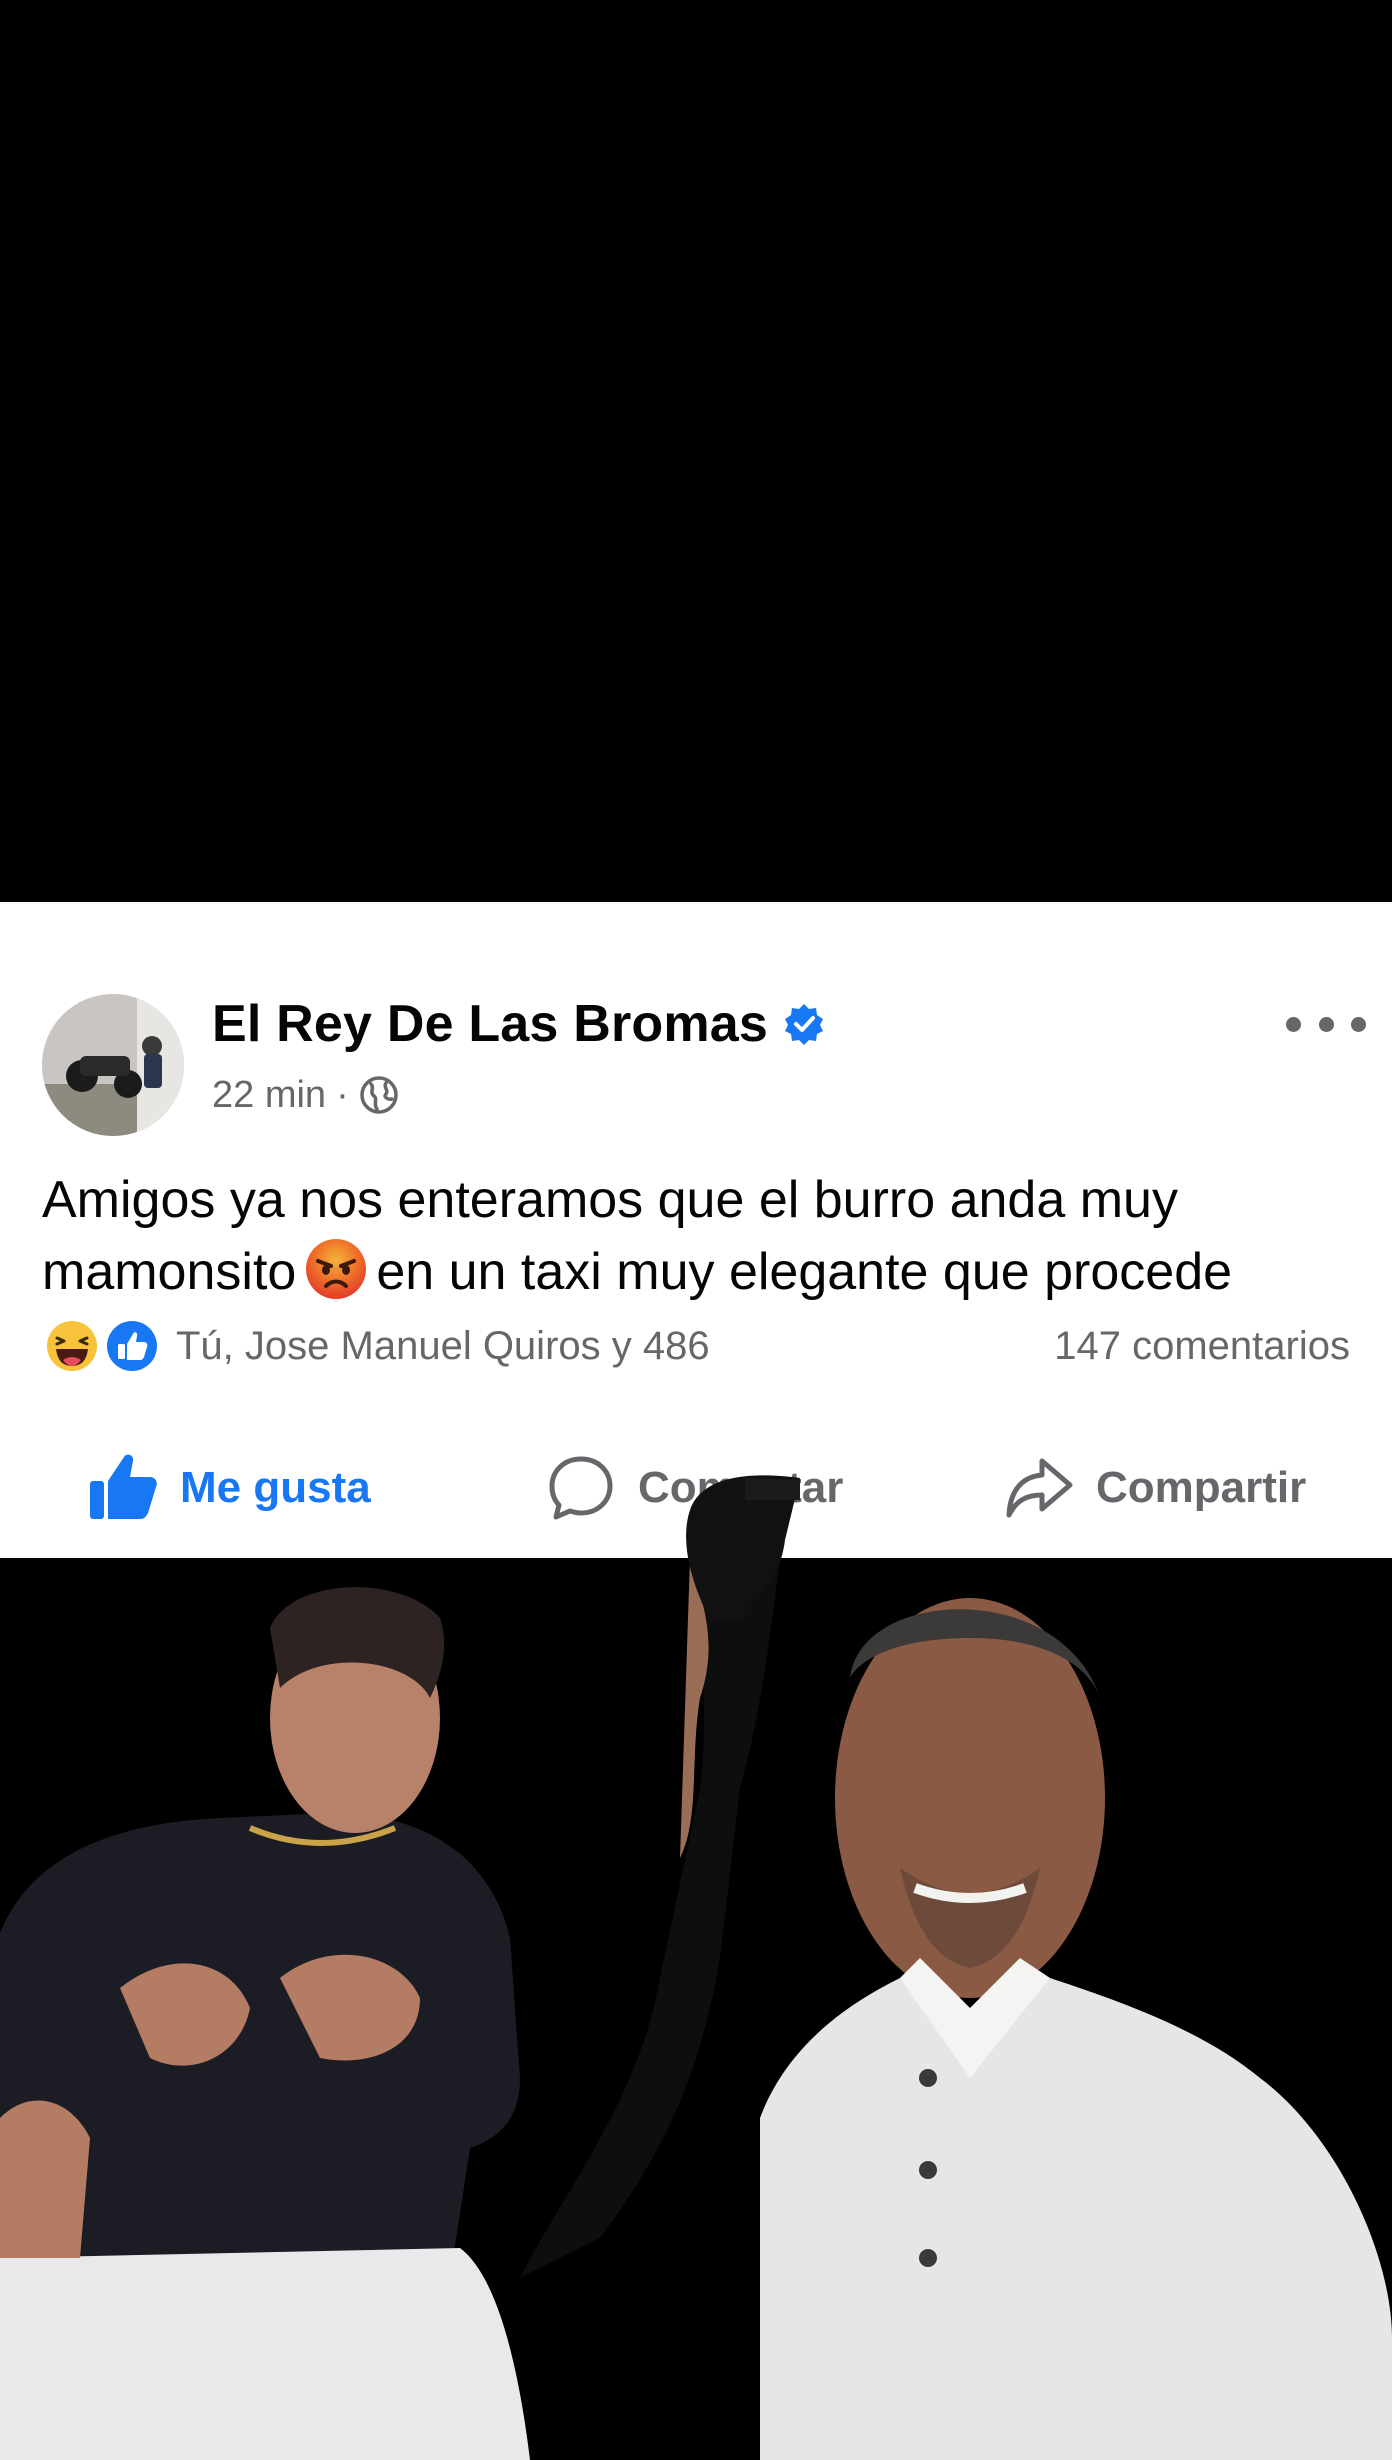 The width and height of the screenshot is (1392, 2460). What do you see at coordinates (804, 1024) in the screenshot?
I see `verified-badge-icon` at bounding box center [804, 1024].